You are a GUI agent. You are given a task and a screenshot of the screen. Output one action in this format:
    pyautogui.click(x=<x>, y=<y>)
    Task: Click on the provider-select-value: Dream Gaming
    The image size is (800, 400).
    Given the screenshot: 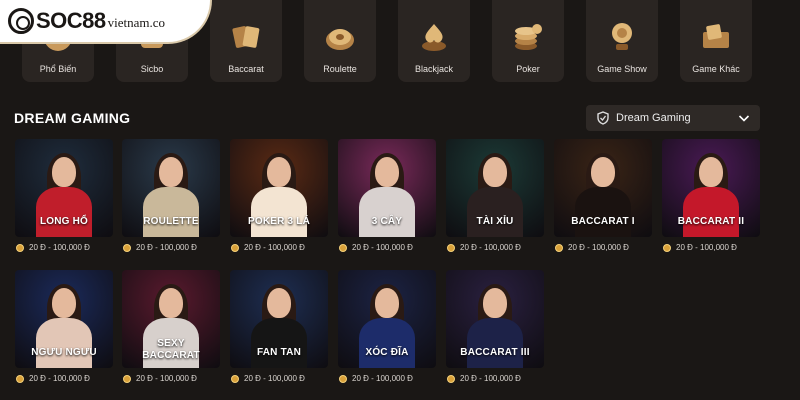 What is the action you would take?
    pyautogui.click(x=653, y=118)
    